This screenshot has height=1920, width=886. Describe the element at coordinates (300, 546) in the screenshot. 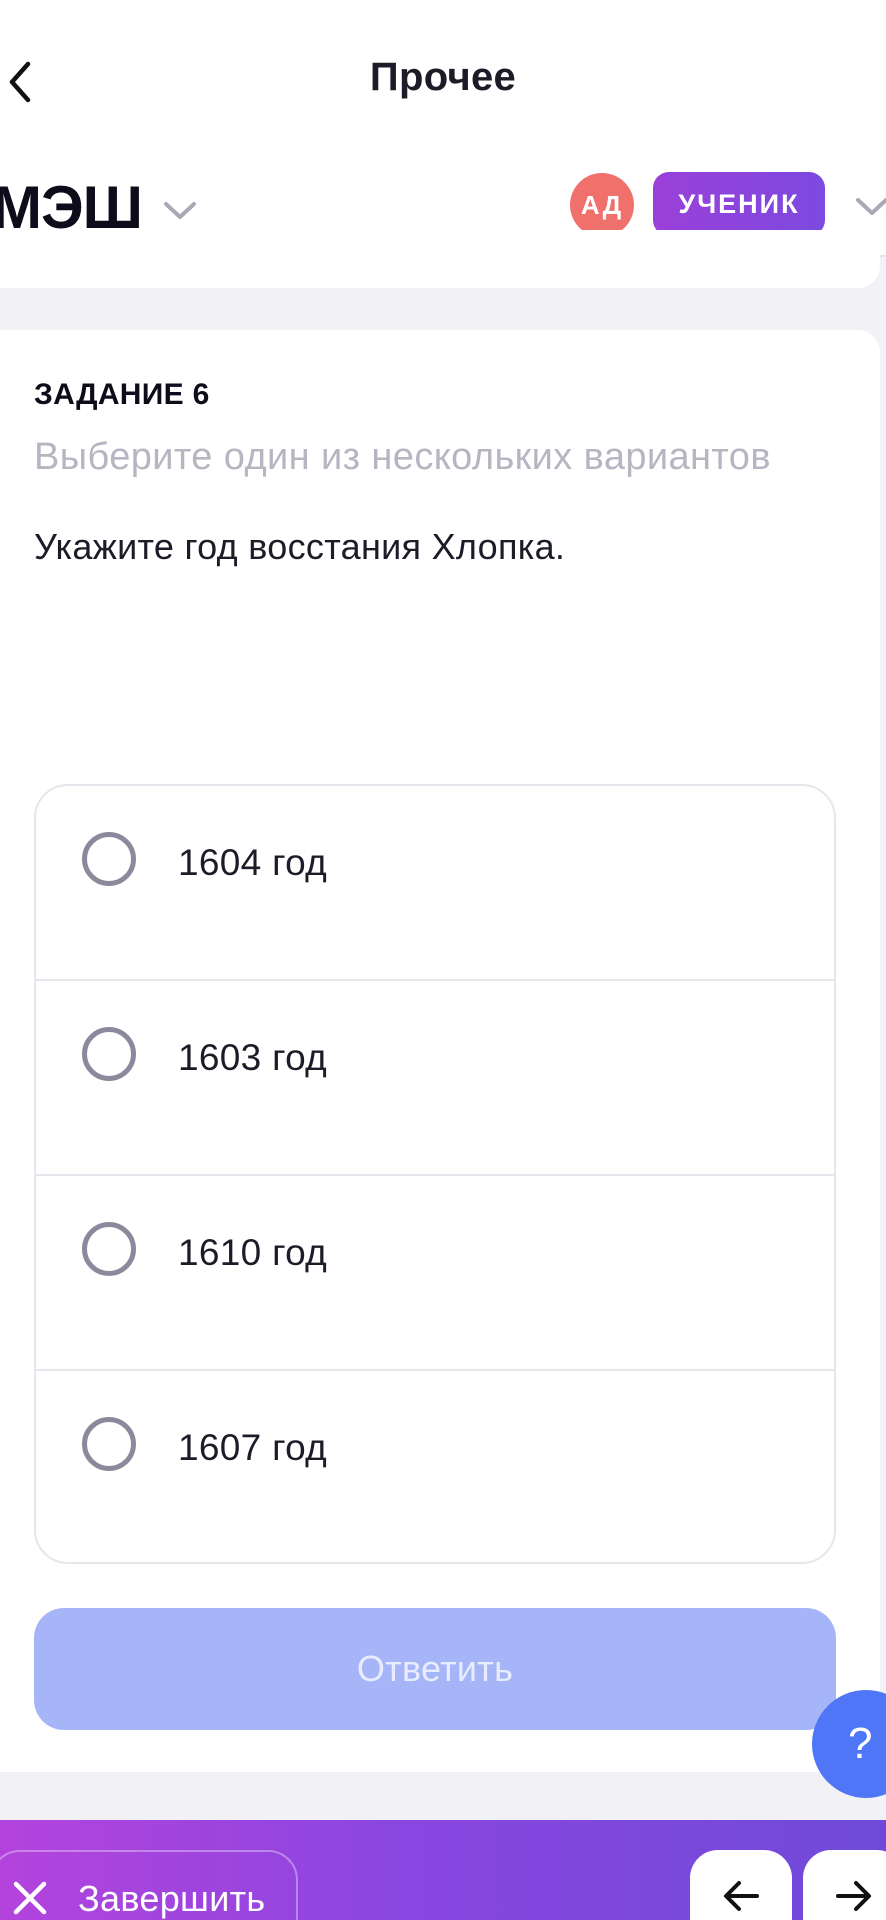

I see `task-question: Укажите год восстания Хлопка.` at that location.